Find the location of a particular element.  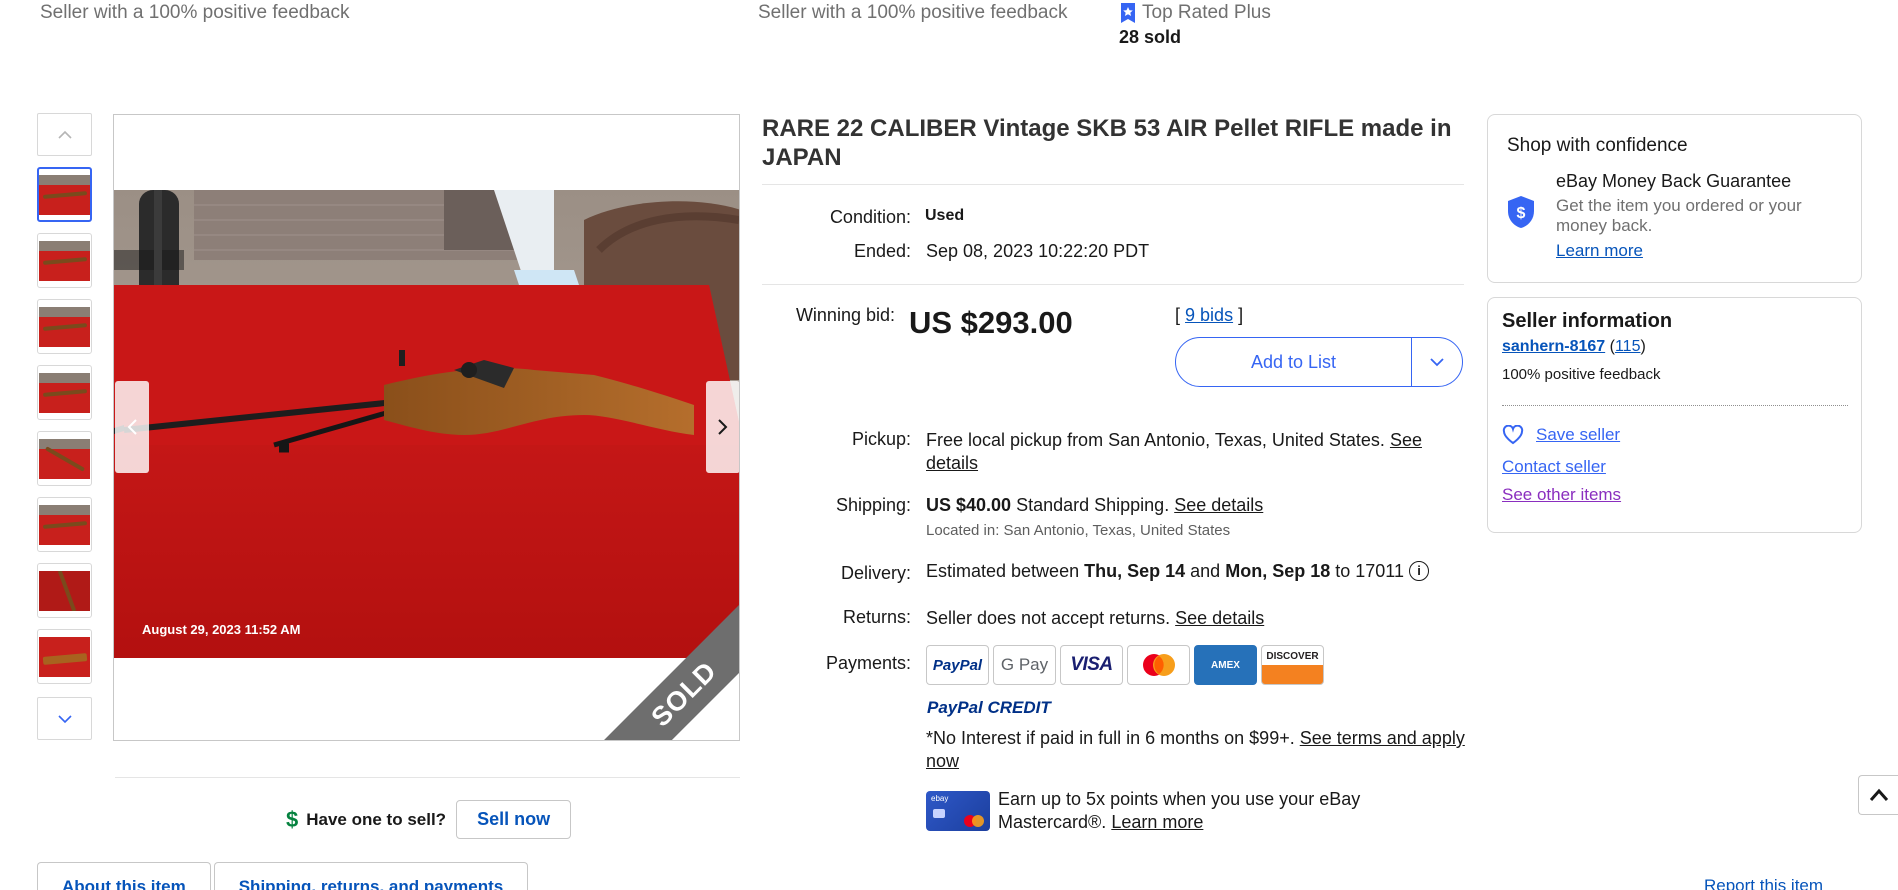

earn-learn-more-link: Learn more is located at coordinates (1157, 822).